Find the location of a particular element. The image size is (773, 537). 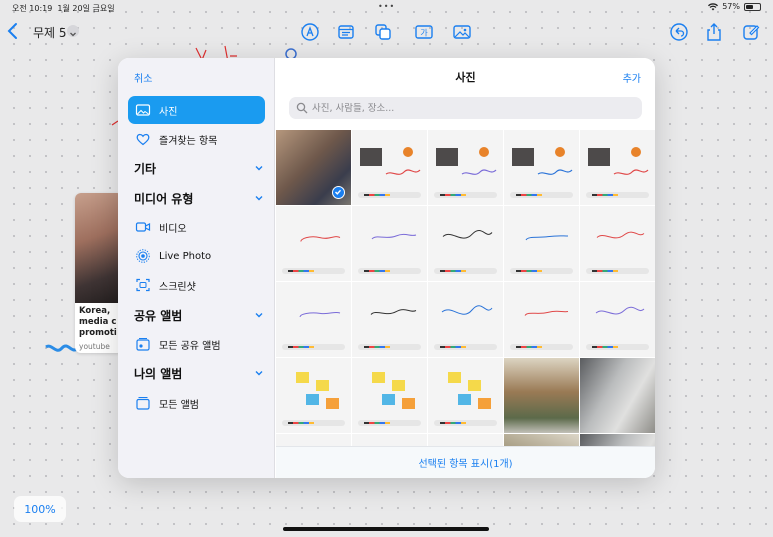

sidebar-item-live-photo: Live Photo is located at coordinates (196, 256).